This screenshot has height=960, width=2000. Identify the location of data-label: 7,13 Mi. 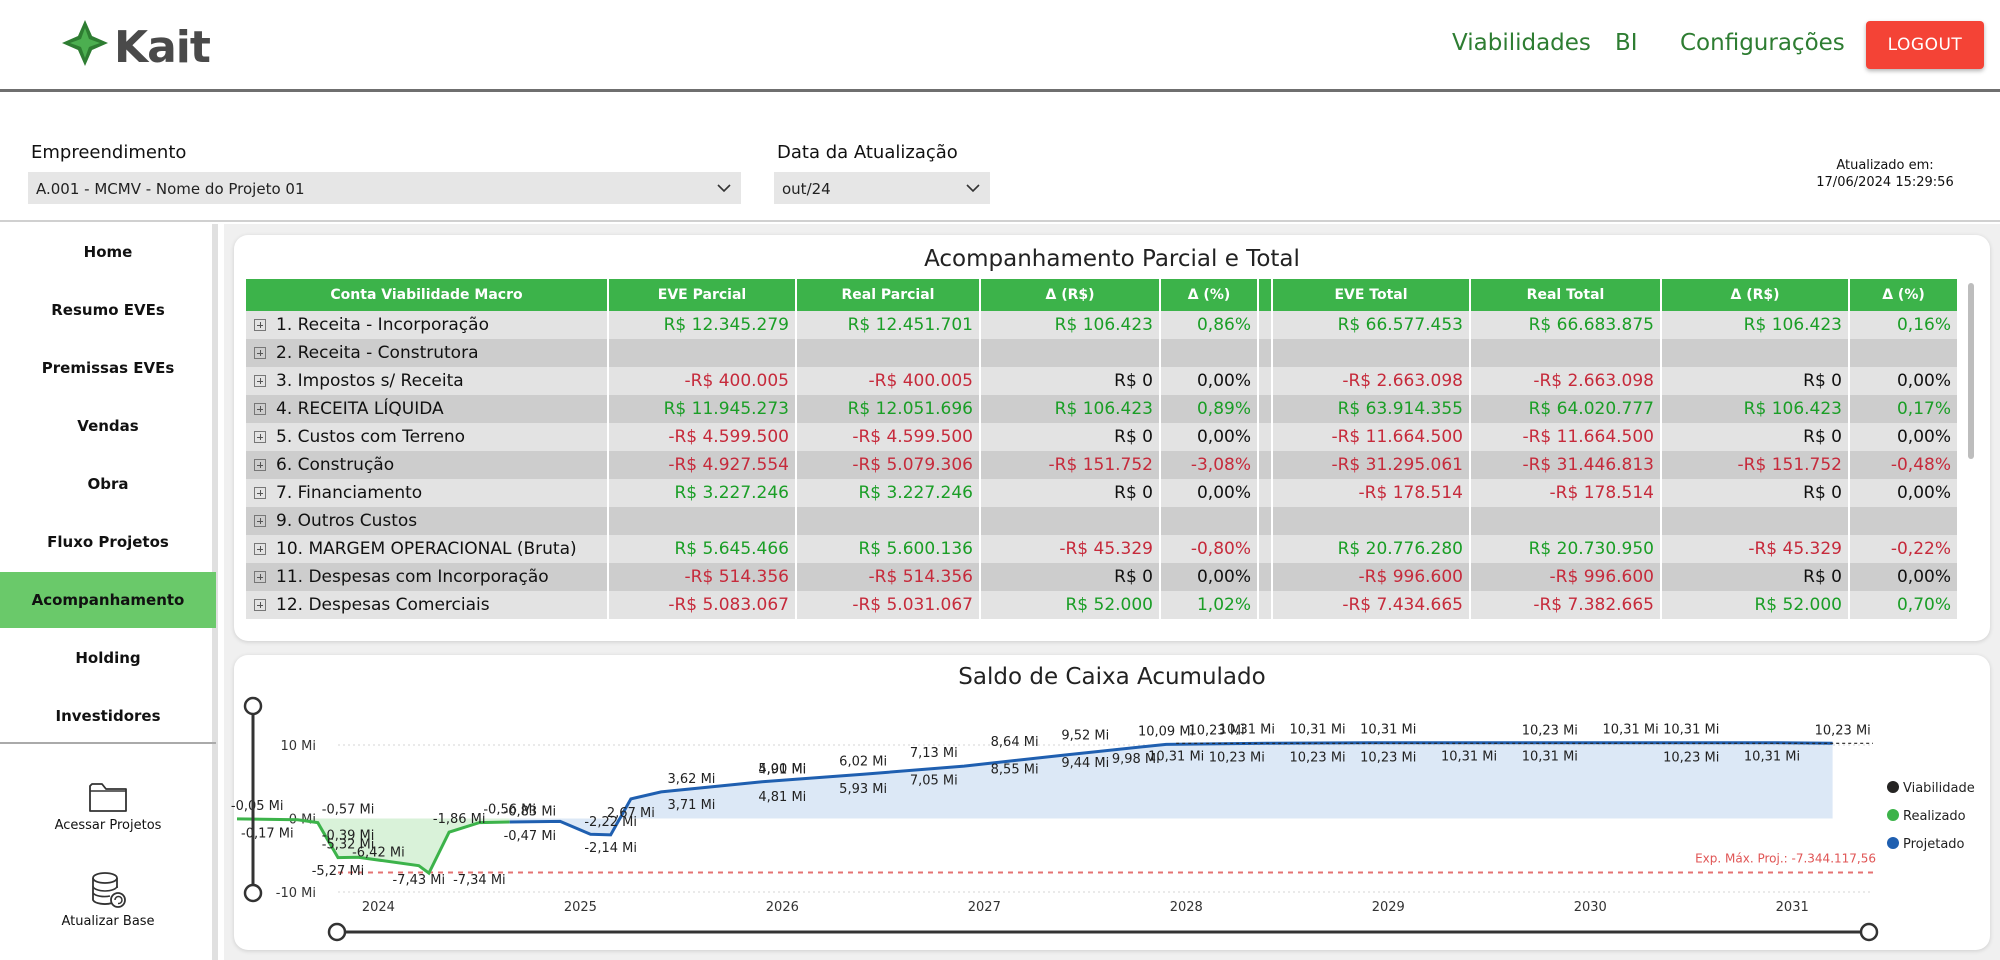
(934, 753).